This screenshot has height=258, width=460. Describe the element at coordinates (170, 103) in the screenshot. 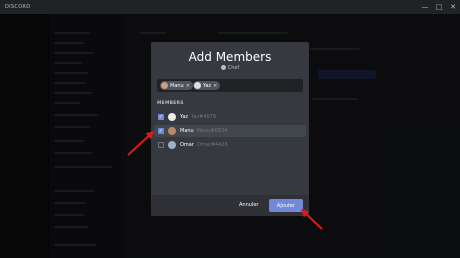

I see `members-section-label: MEMBERS` at that location.